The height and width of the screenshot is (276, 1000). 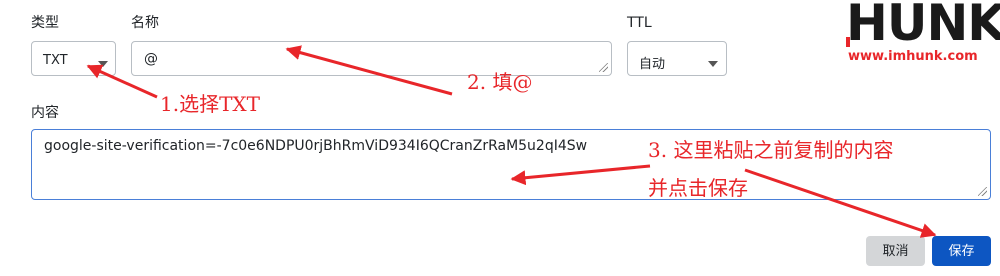 I want to click on arrow-to-type-select, so click(x=122, y=81).